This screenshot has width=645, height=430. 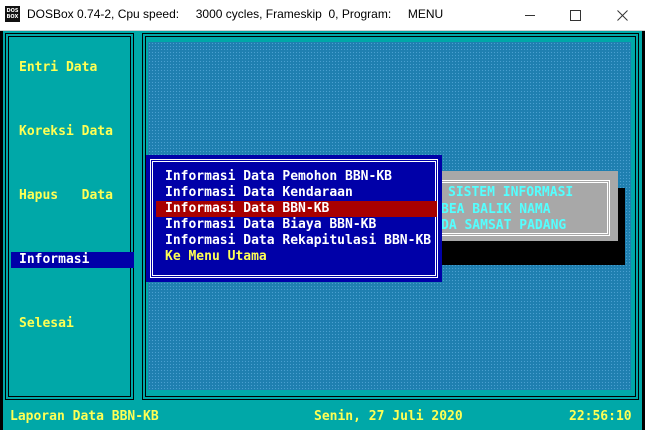 I want to click on menu-item-entri-data: Entri Data, so click(x=58, y=68).